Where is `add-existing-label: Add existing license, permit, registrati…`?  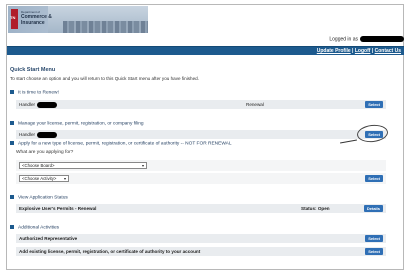 add-existing-label: Add existing license, permit, registrati… is located at coordinates (110, 251).